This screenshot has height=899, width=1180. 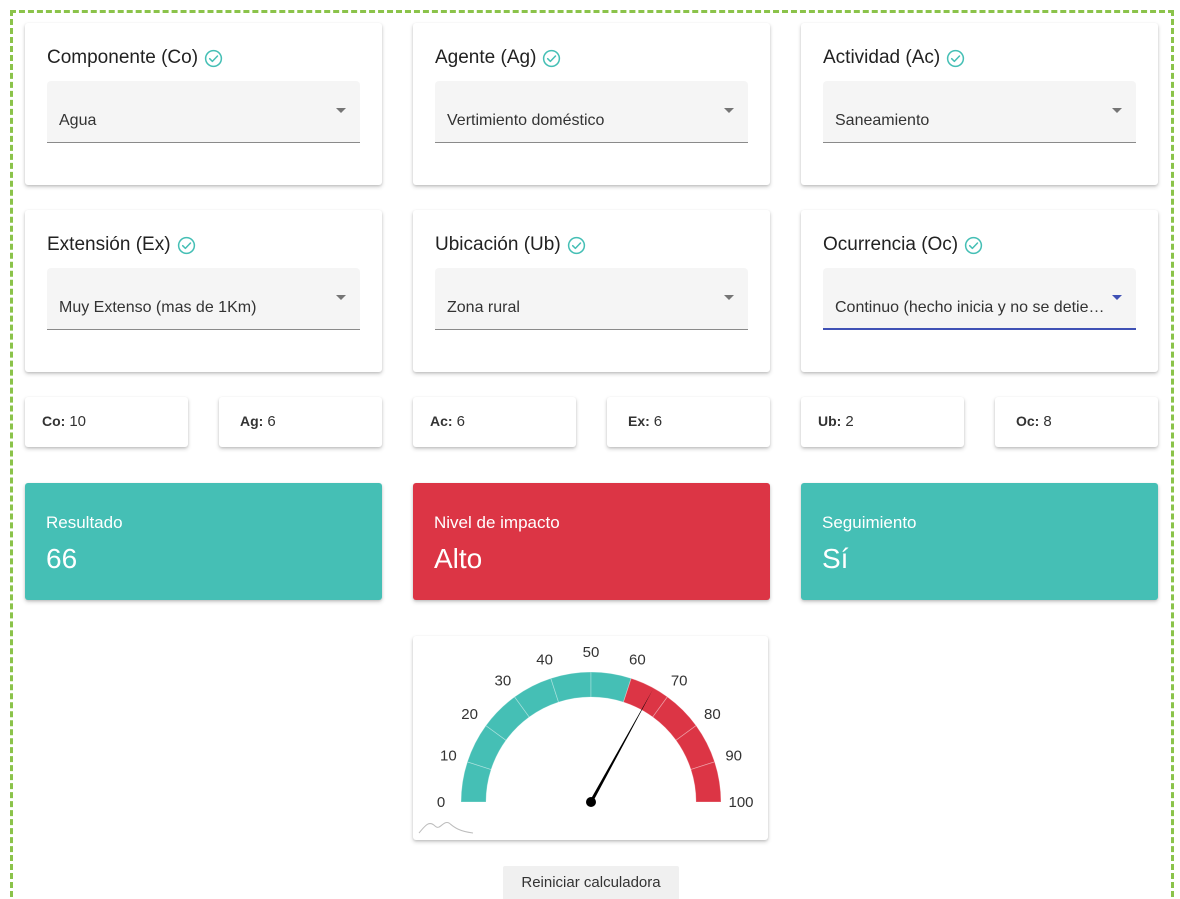 What do you see at coordinates (586, 739) in the screenshot?
I see `impact-gauge: 0 10 20 30 40 50 60 70 80 90 100` at bounding box center [586, 739].